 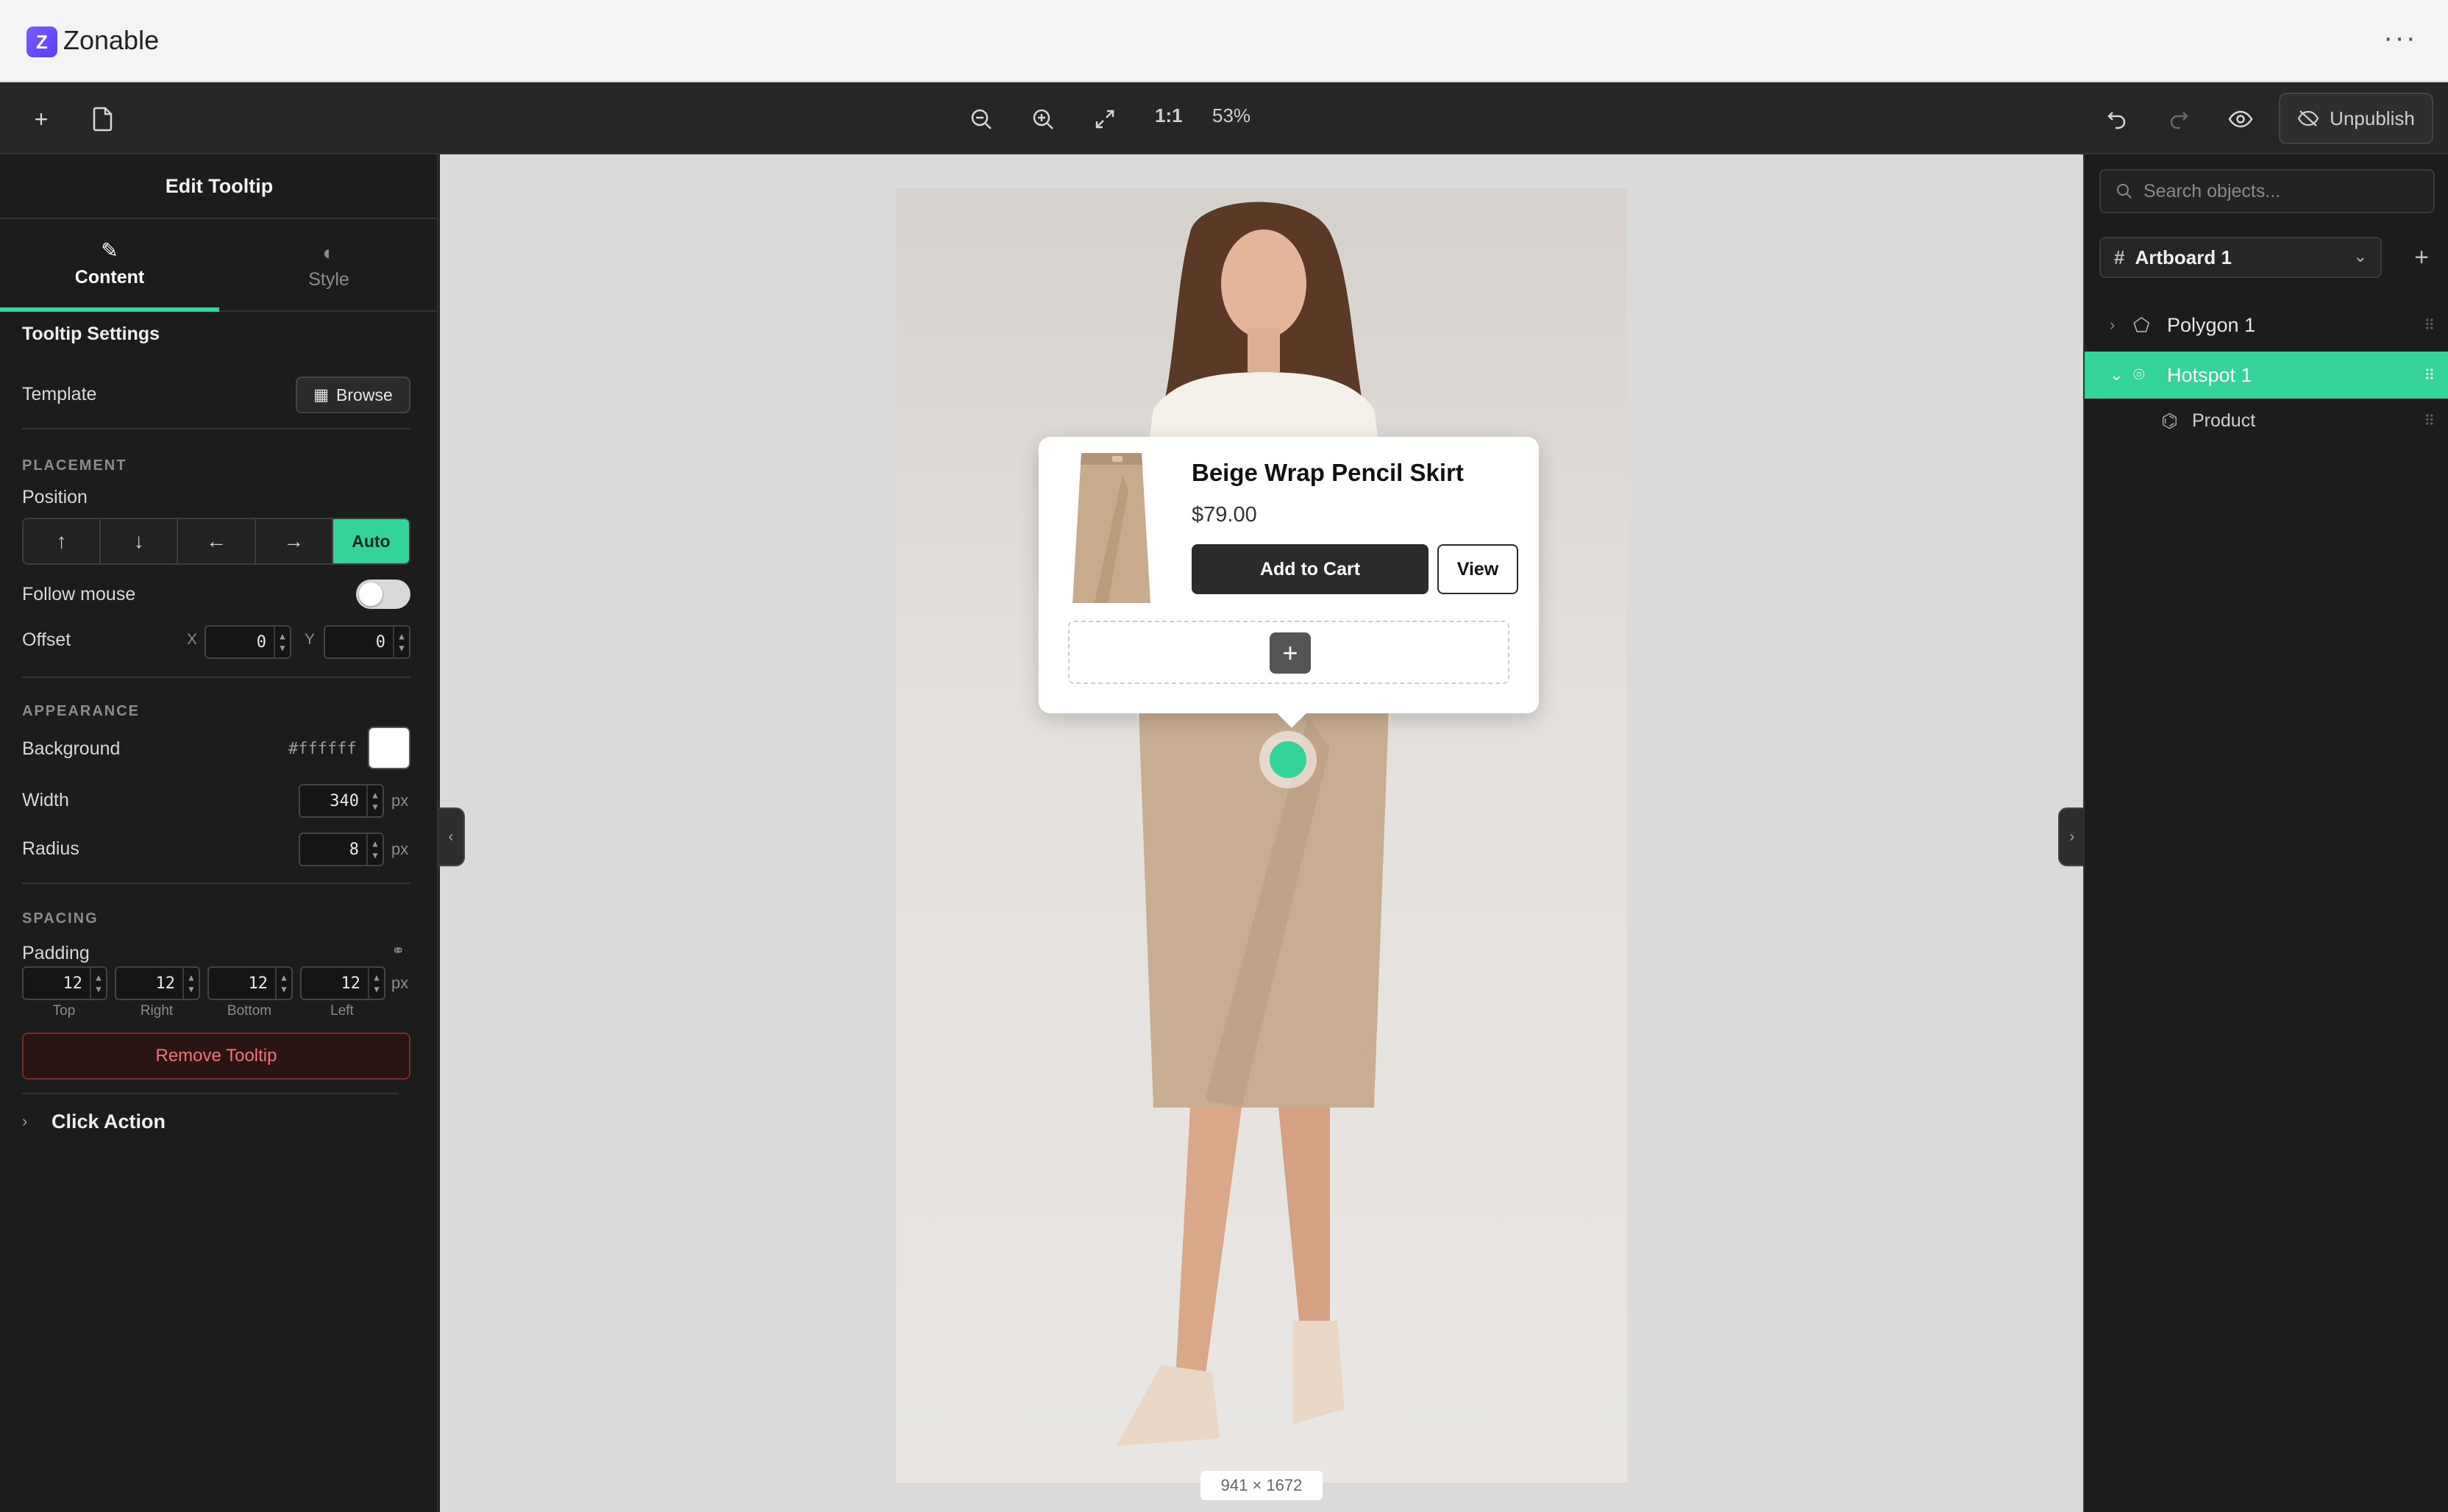 I want to click on spacing-heading: SPACING, so click(x=61, y=919).